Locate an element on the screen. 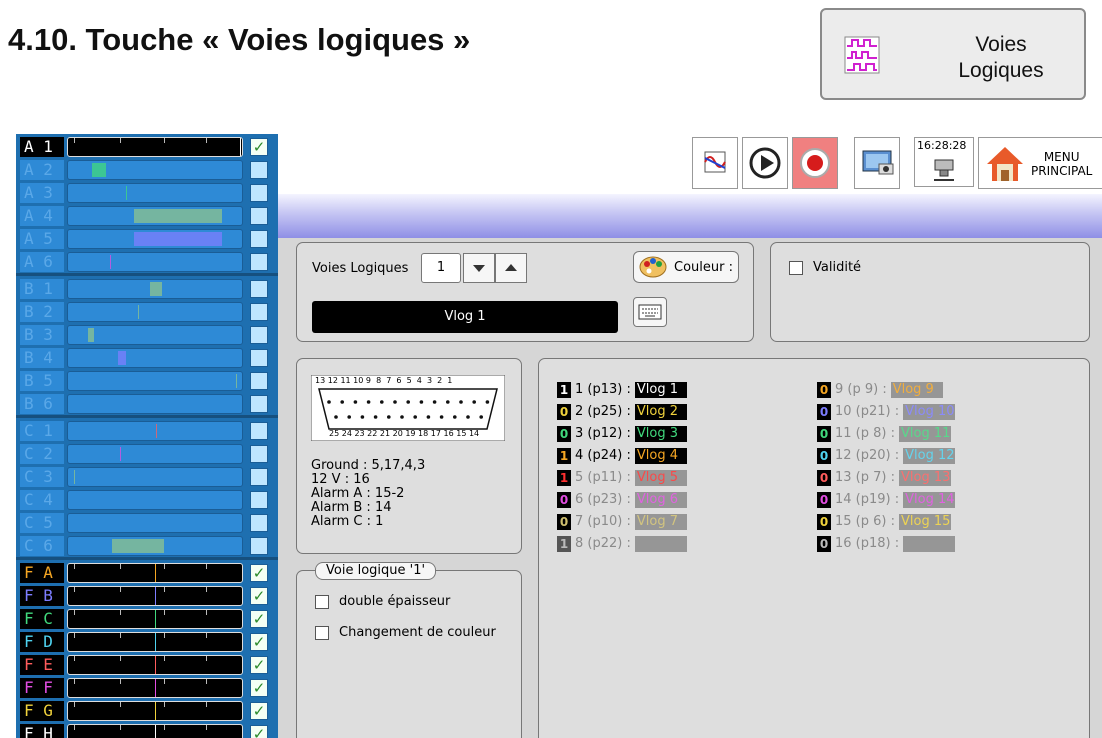 This screenshot has height=738, width=1102. vlog-name: Vlog 11 is located at coordinates (925, 433).